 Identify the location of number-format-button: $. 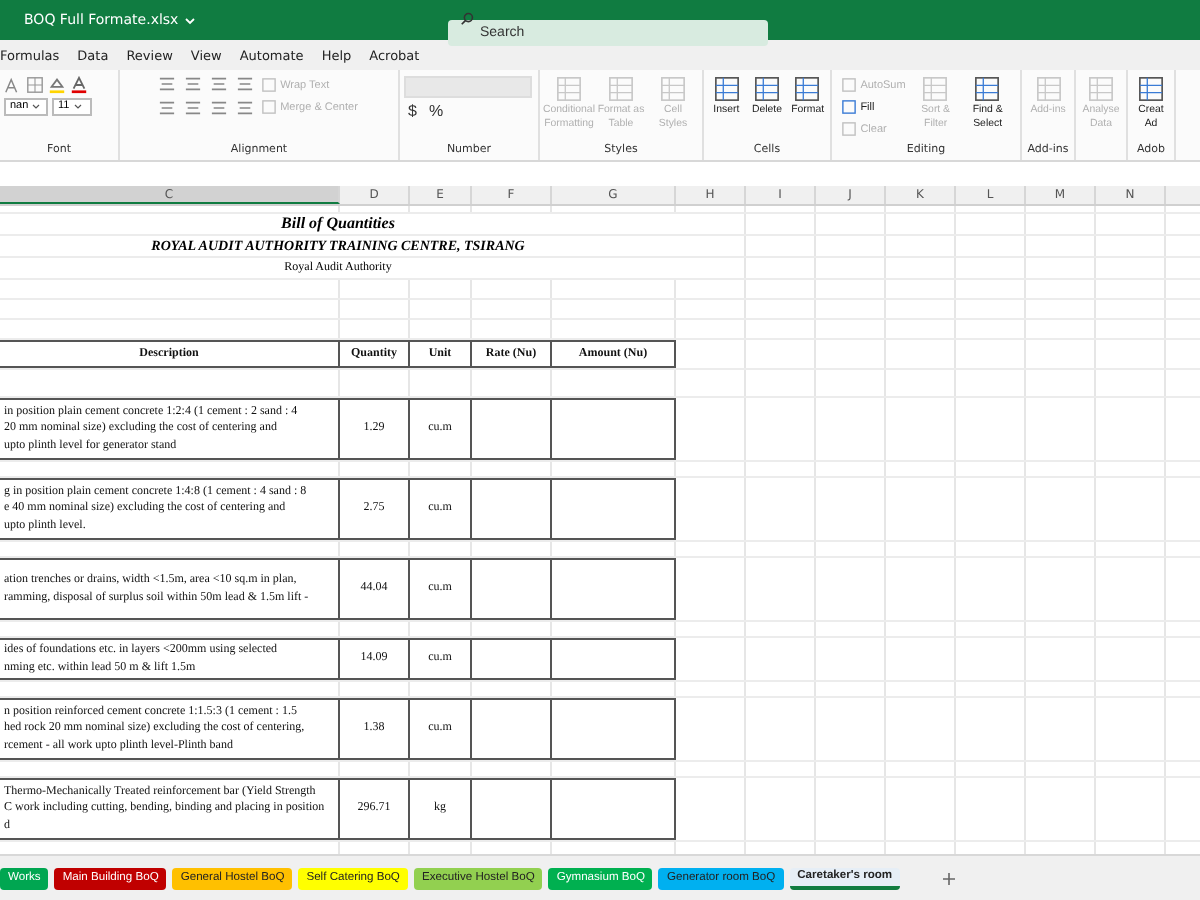
(412, 111).